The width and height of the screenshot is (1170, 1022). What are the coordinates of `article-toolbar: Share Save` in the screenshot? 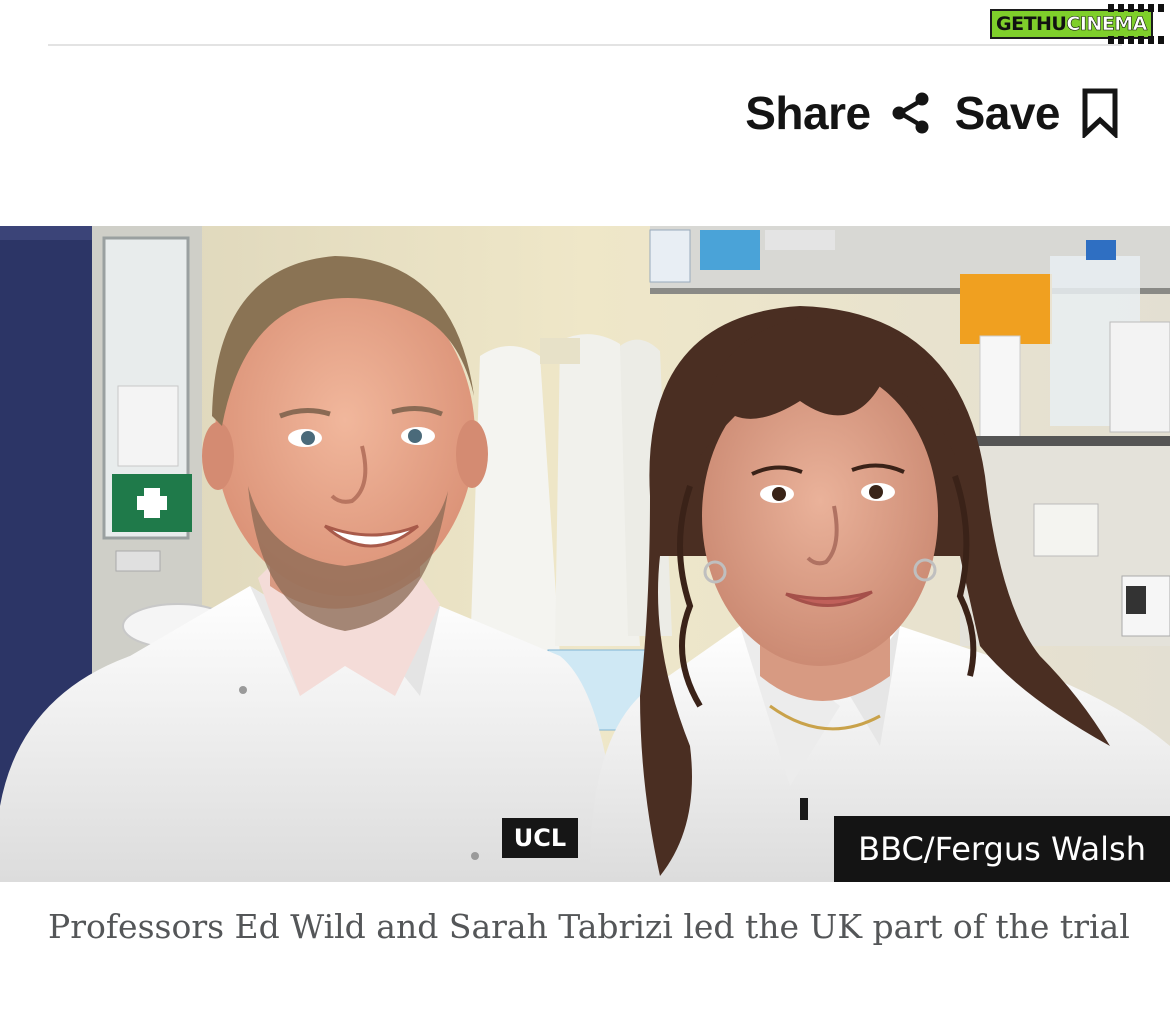 It's located at (932, 113).